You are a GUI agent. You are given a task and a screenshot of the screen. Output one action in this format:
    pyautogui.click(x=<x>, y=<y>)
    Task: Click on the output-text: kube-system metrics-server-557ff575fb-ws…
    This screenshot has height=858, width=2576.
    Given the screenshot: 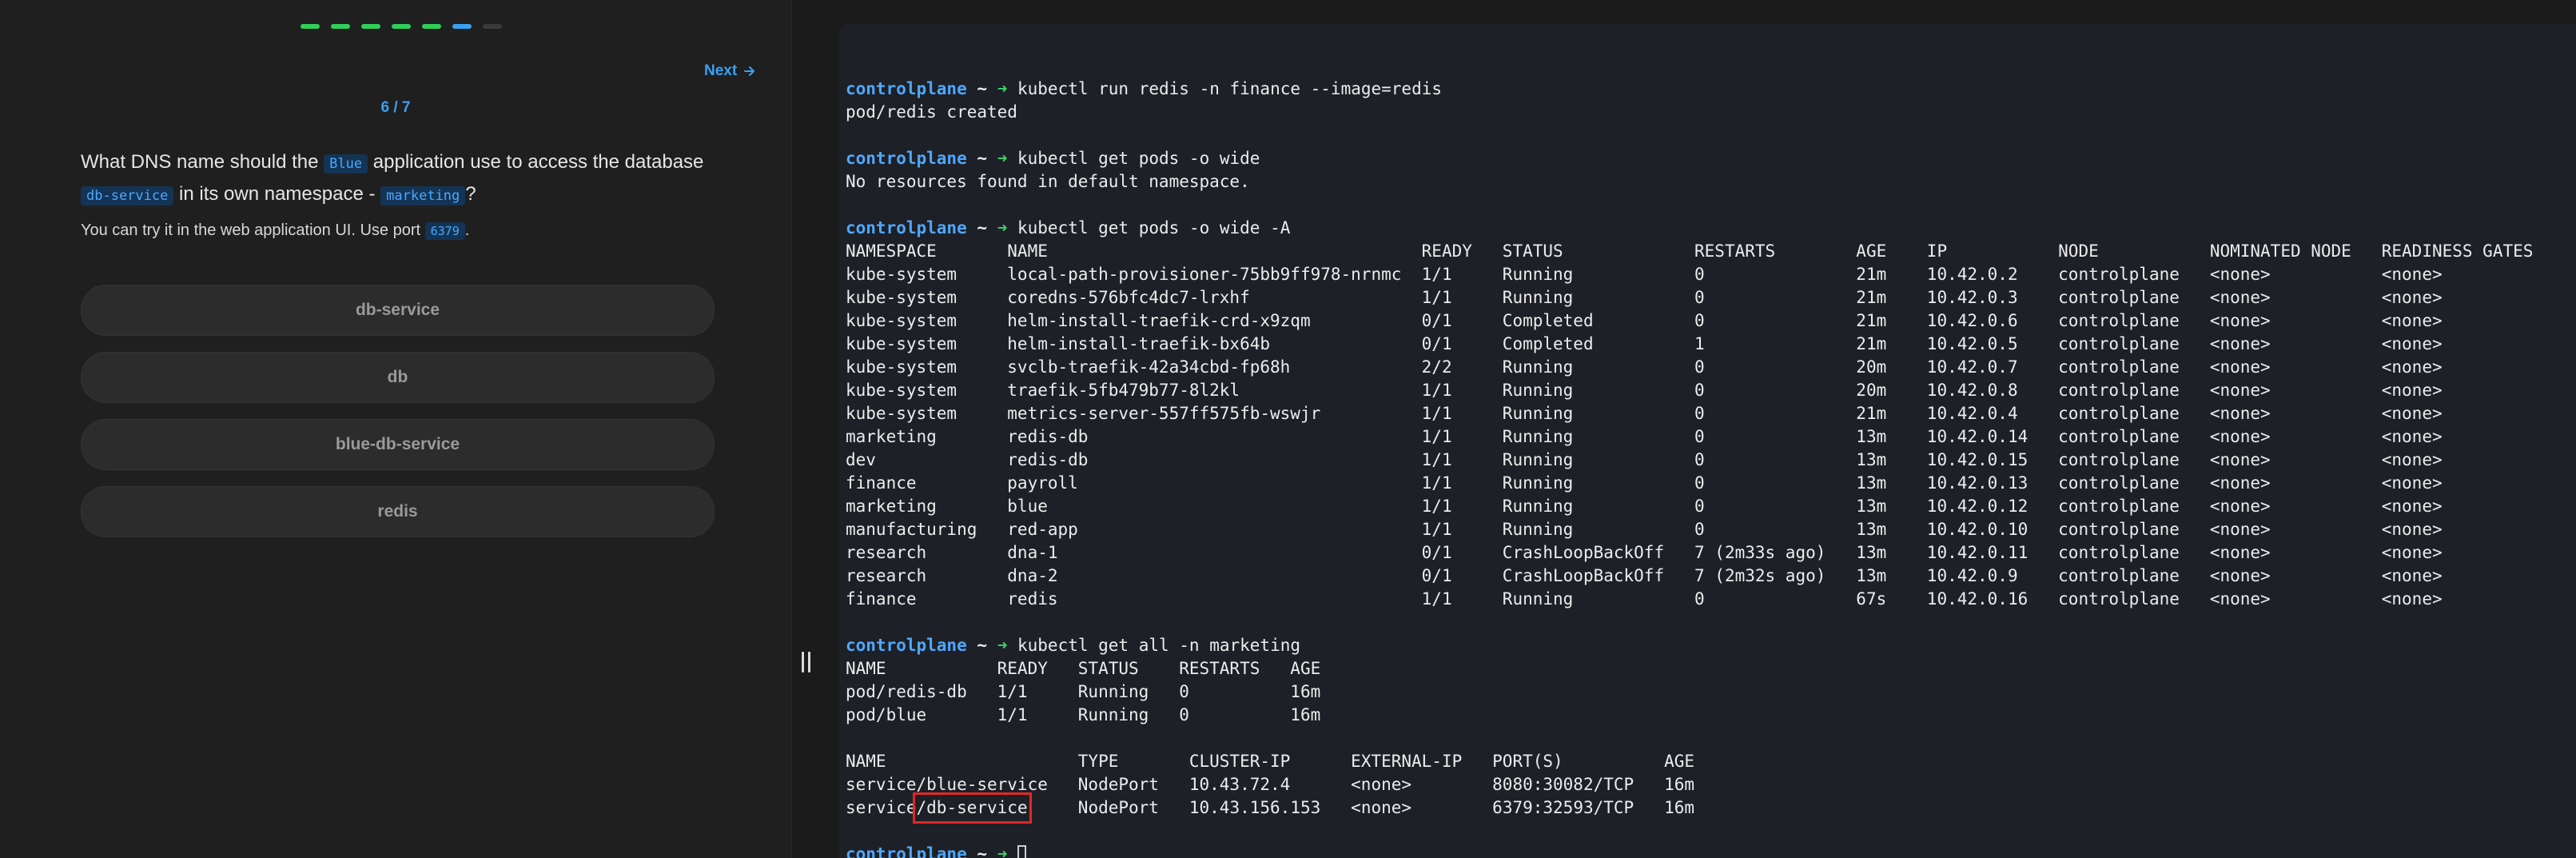 What is the action you would take?
    pyautogui.click(x=1645, y=413)
    